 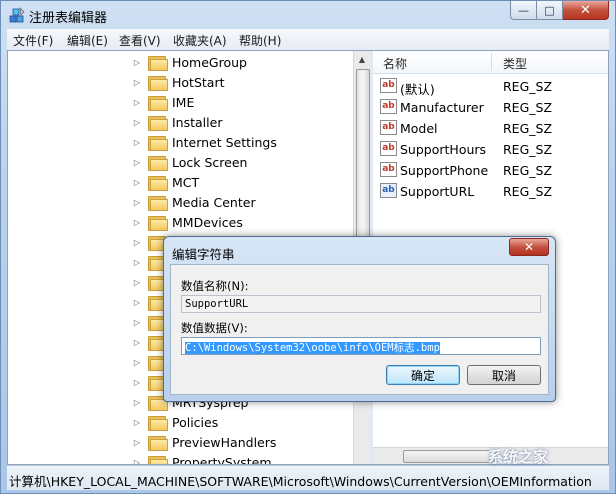 I want to click on value-name-label: 数值名称(N):, so click(x=215, y=286).